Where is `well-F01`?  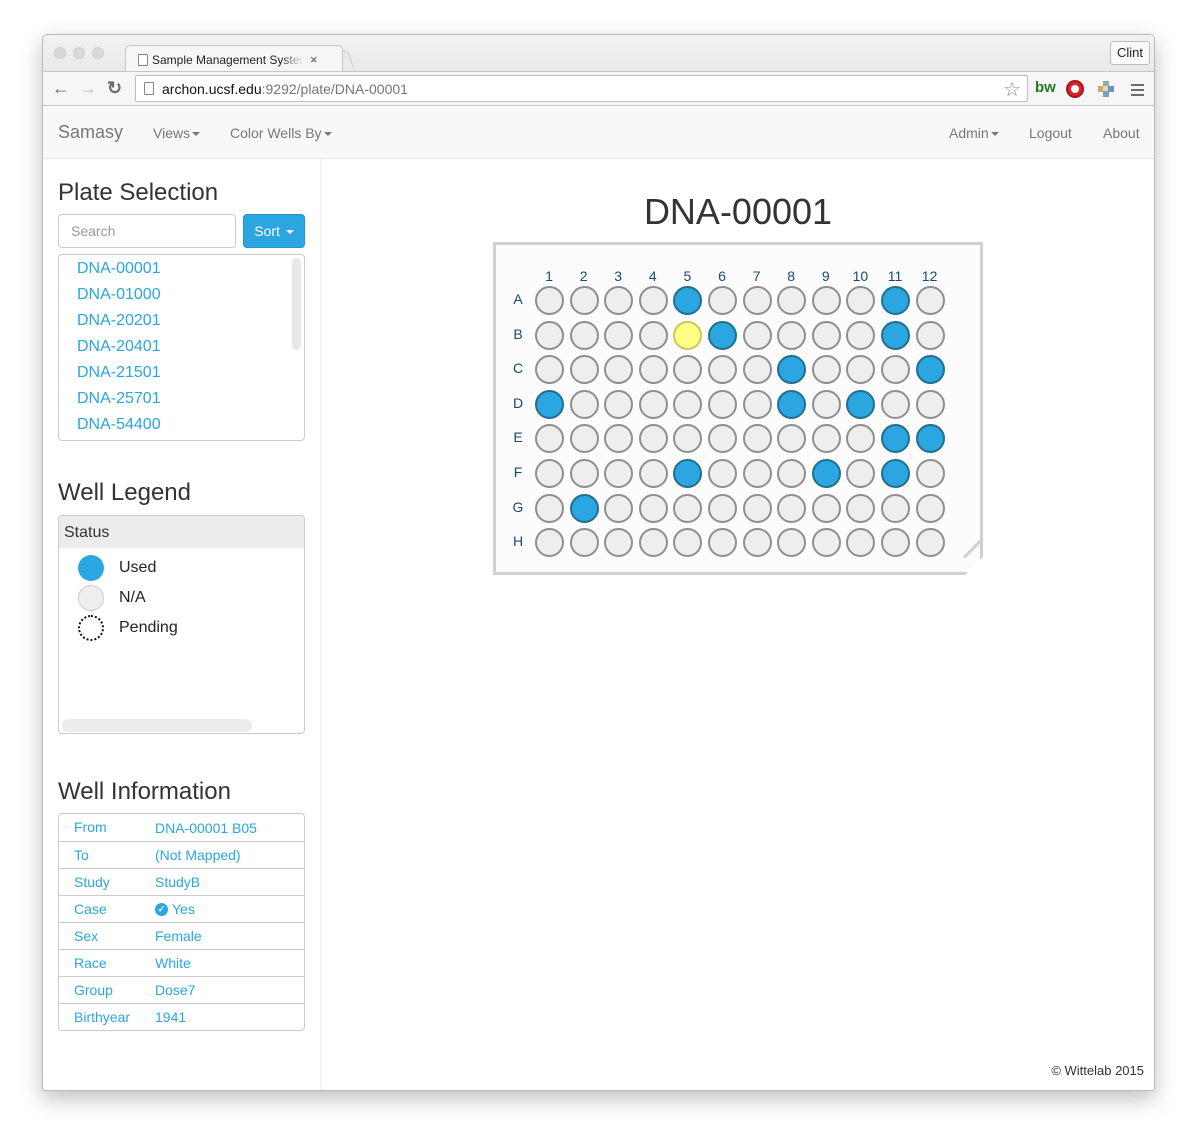 well-F01 is located at coordinates (549, 473).